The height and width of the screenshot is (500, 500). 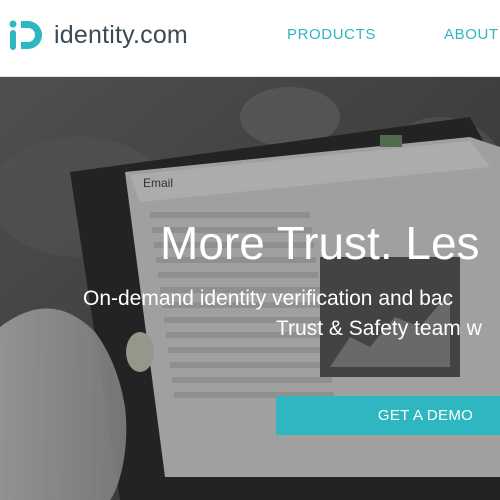 What do you see at coordinates (388, 415) in the screenshot?
I see `get-a-demo-button: GET A DEMO` at bounding box center [388, 415].